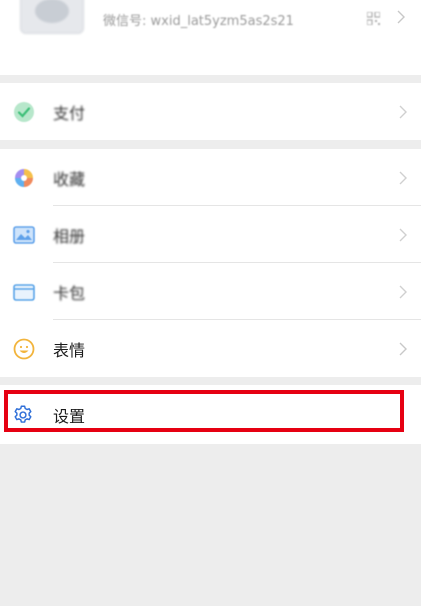  What do you see at coordinates (24, 348) in the screenshot?
I see `emoji-icon` at bounding box center [24, 348].